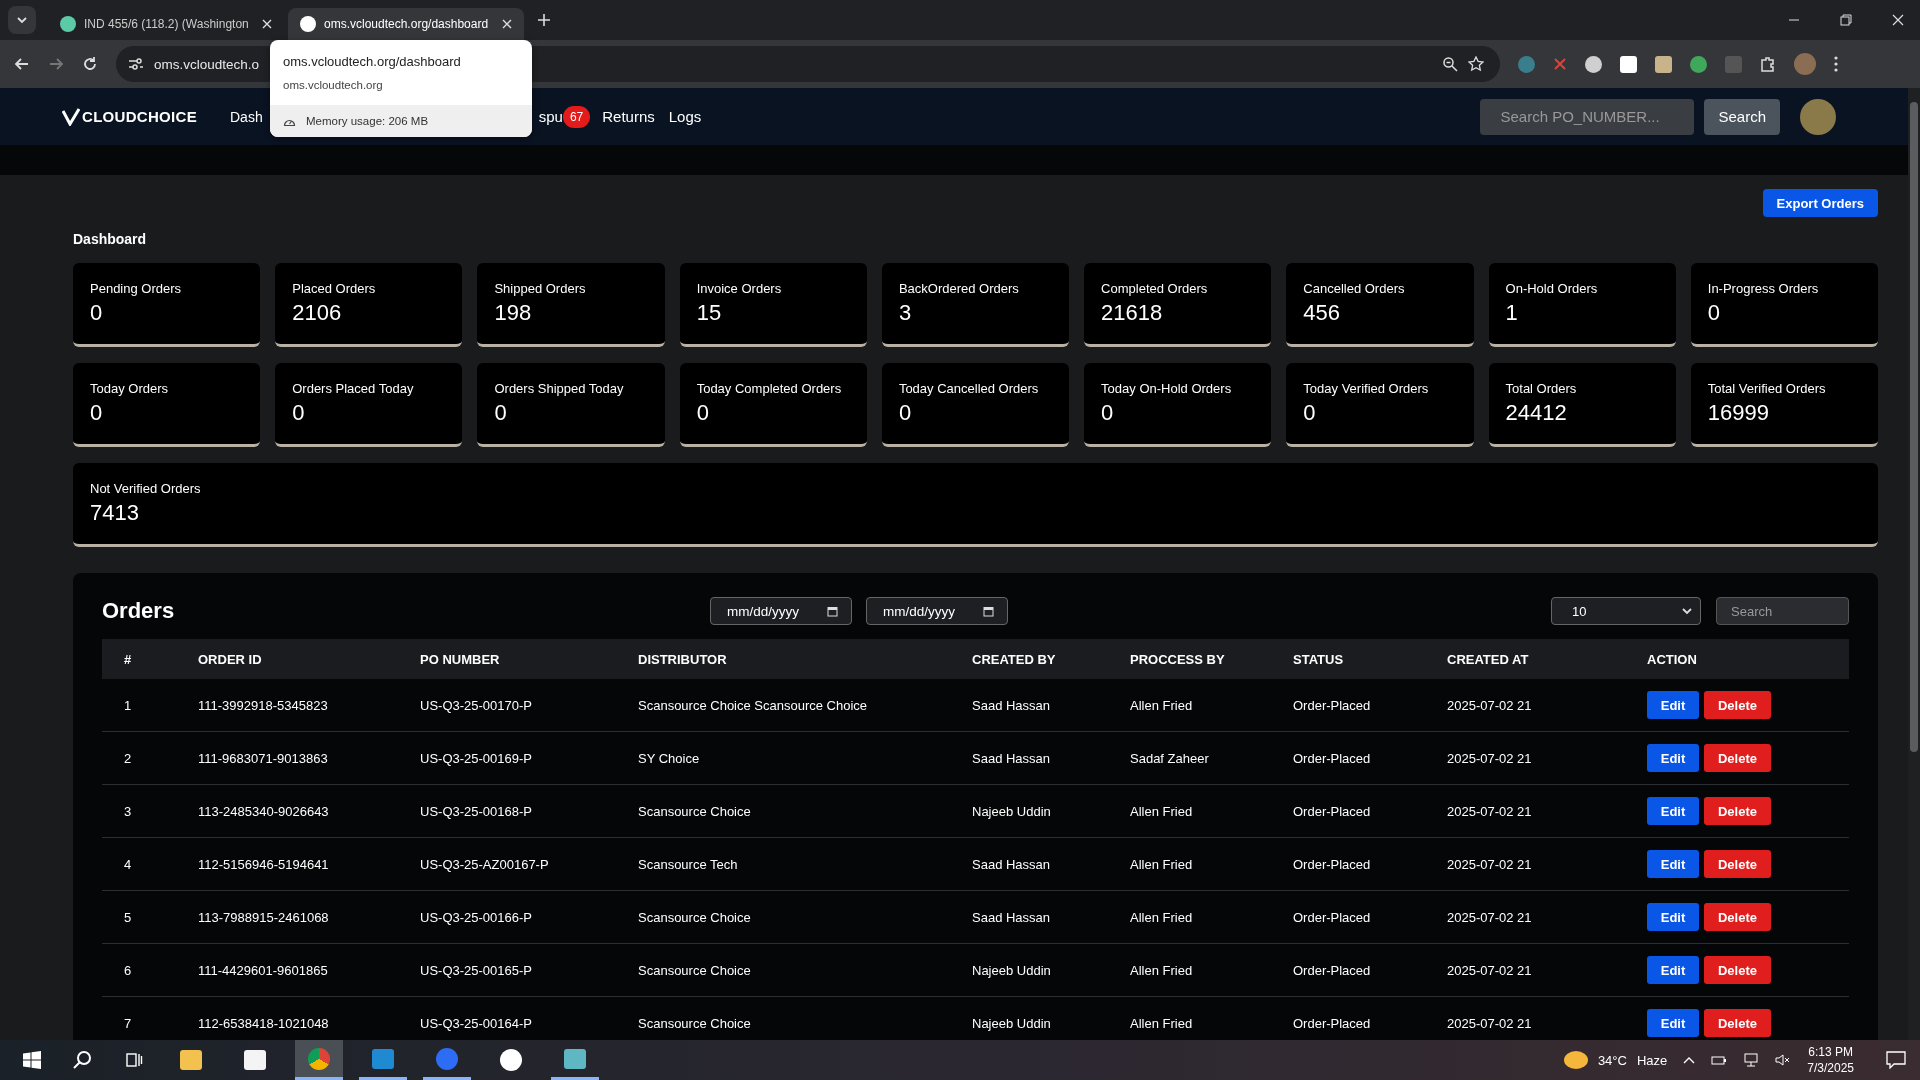 The width and height of the screenshot is (1920, 1080). Describe the element at coordinates (1612, 1060) in the screenshot. I see `temperature-text: 34°C` at that location.